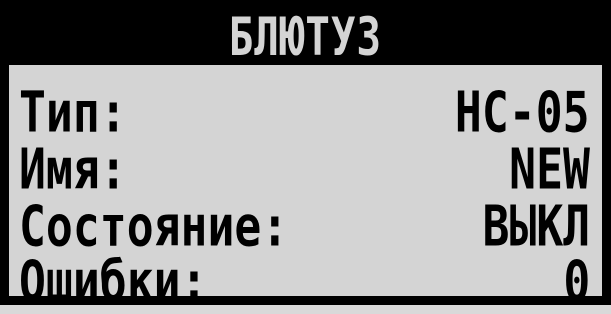 The height and width of the screenshot is (314, 611). I want to click on state-value: ВЫКЛ, so click(536, 227).